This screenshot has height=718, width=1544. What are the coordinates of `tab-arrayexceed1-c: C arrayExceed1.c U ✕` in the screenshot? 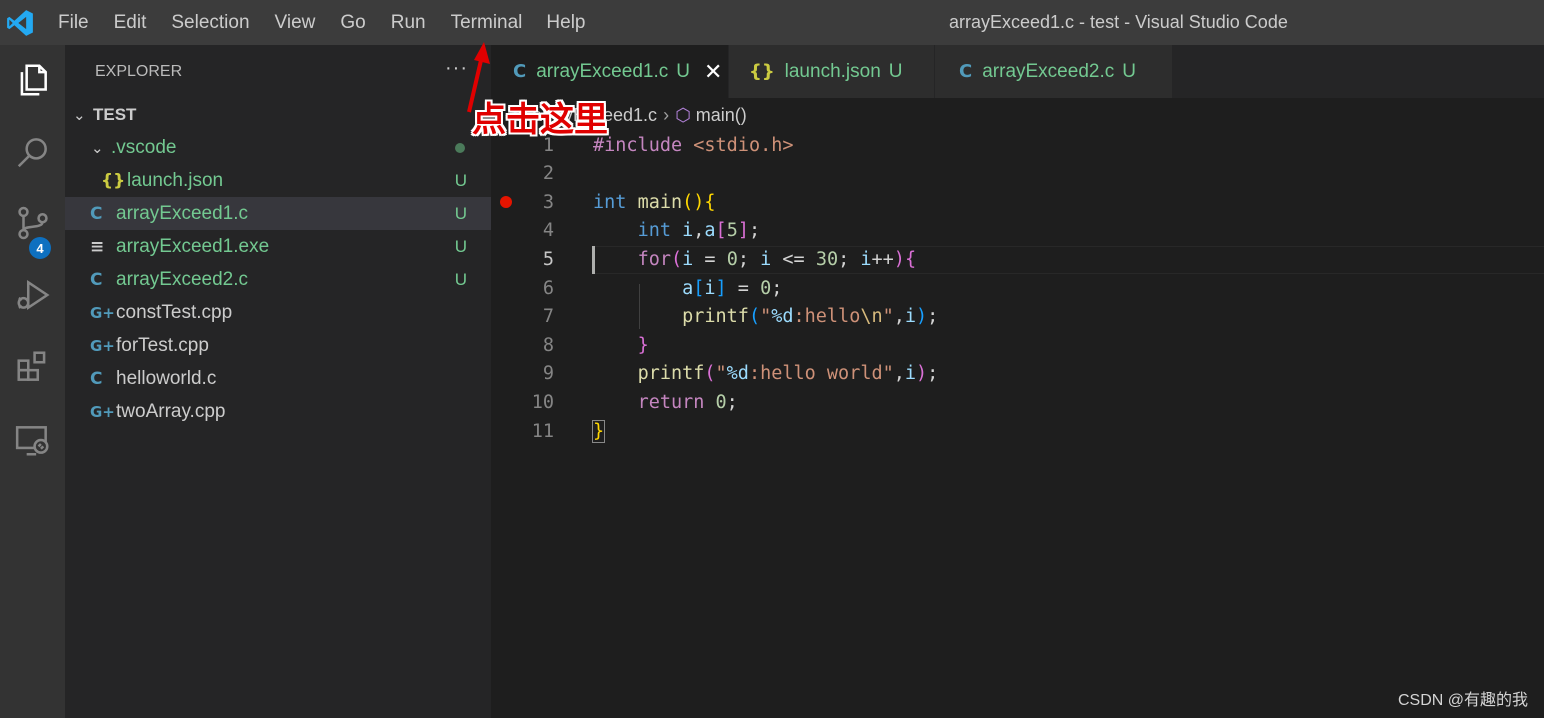 It's located at (610, 71).